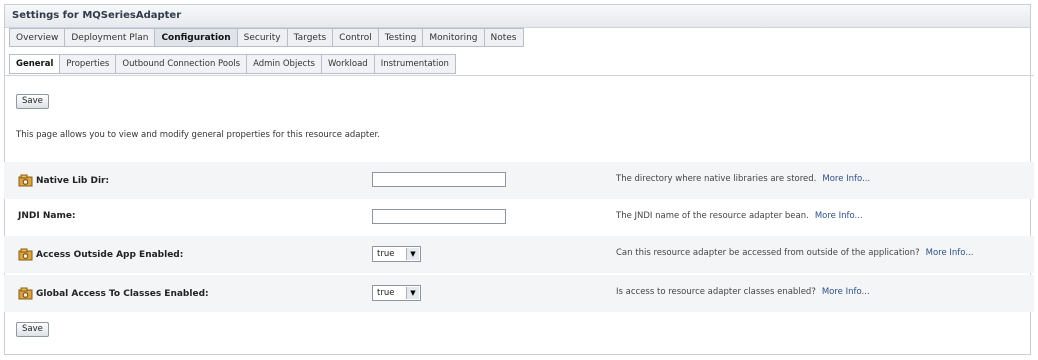  I want to click on jndi-name-input, so click(439, 216).